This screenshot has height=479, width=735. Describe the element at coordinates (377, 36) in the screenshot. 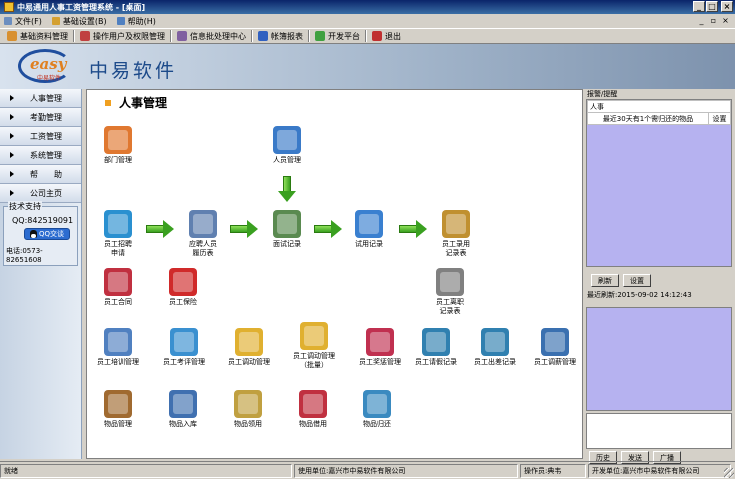

I see `exit-icon` at that location.